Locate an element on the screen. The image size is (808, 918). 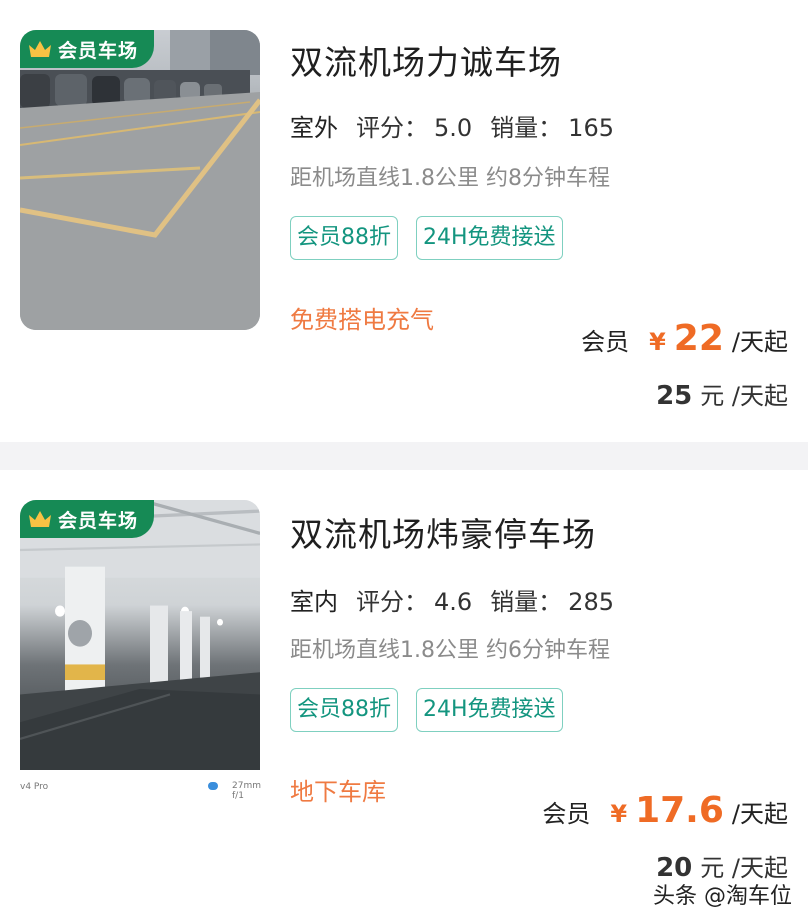
feature-text: 免费搭电充气 is located at coordinates (362, 320).